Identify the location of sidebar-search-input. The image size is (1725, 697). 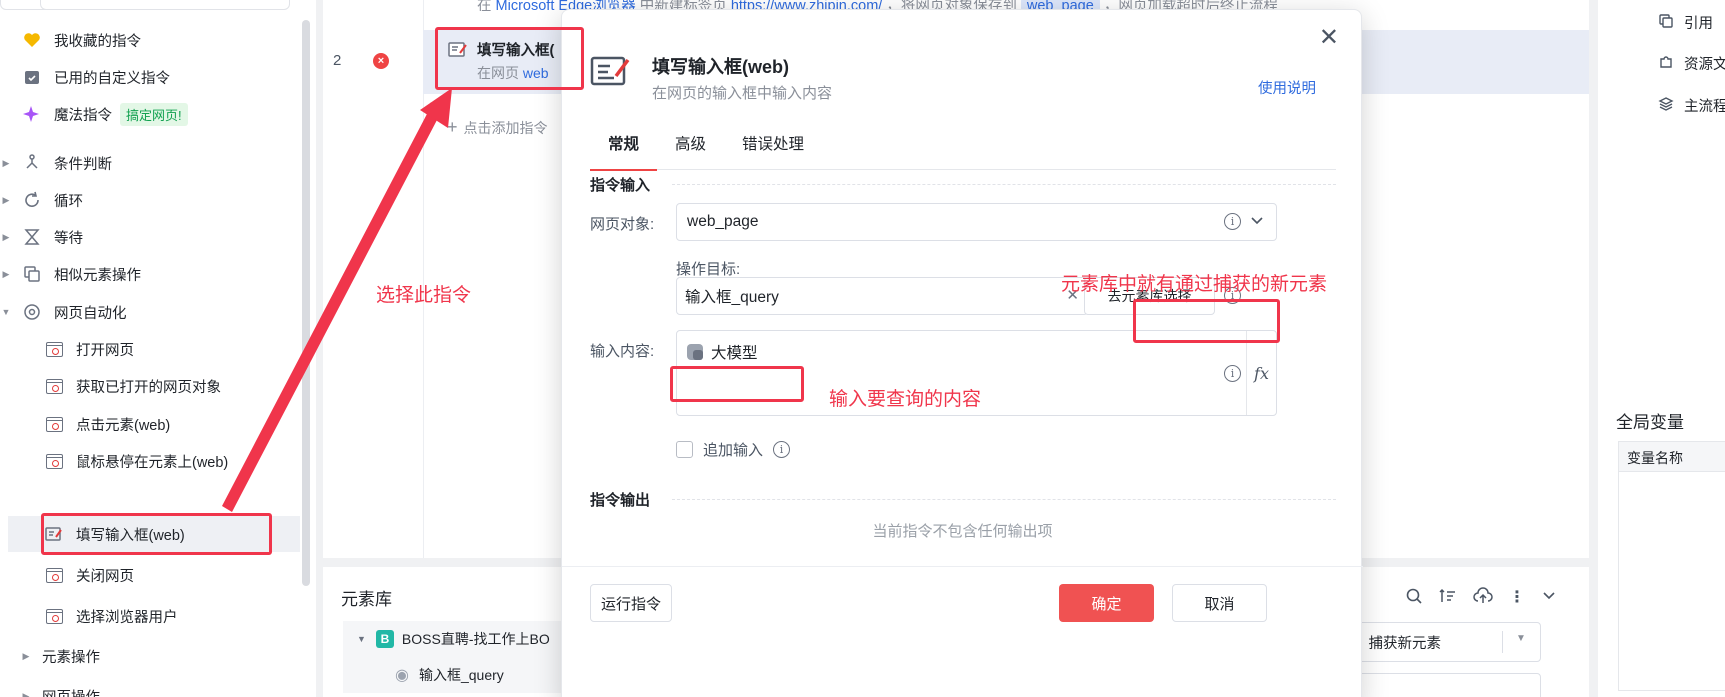
(165, 5).